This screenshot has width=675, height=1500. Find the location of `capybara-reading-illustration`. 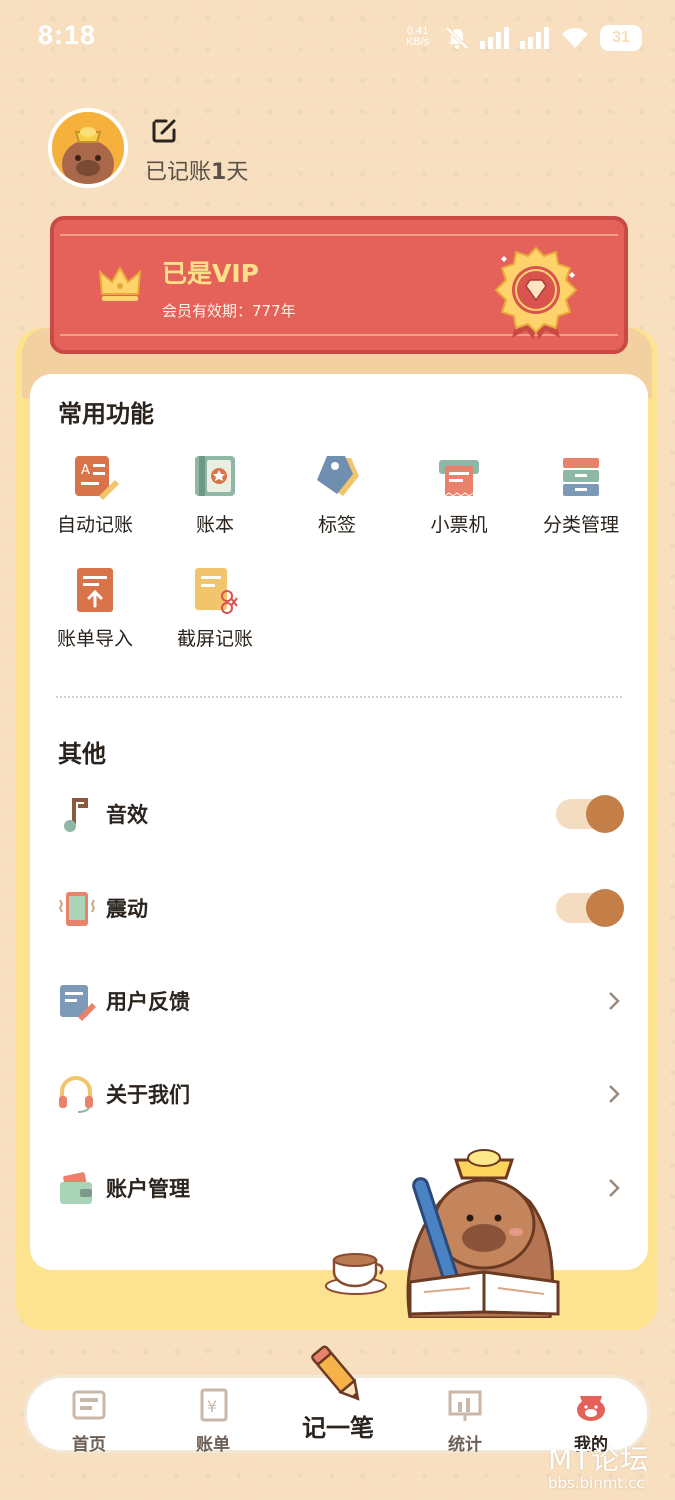

capybara-reading-illustration is located at coordinates (483, 1233).